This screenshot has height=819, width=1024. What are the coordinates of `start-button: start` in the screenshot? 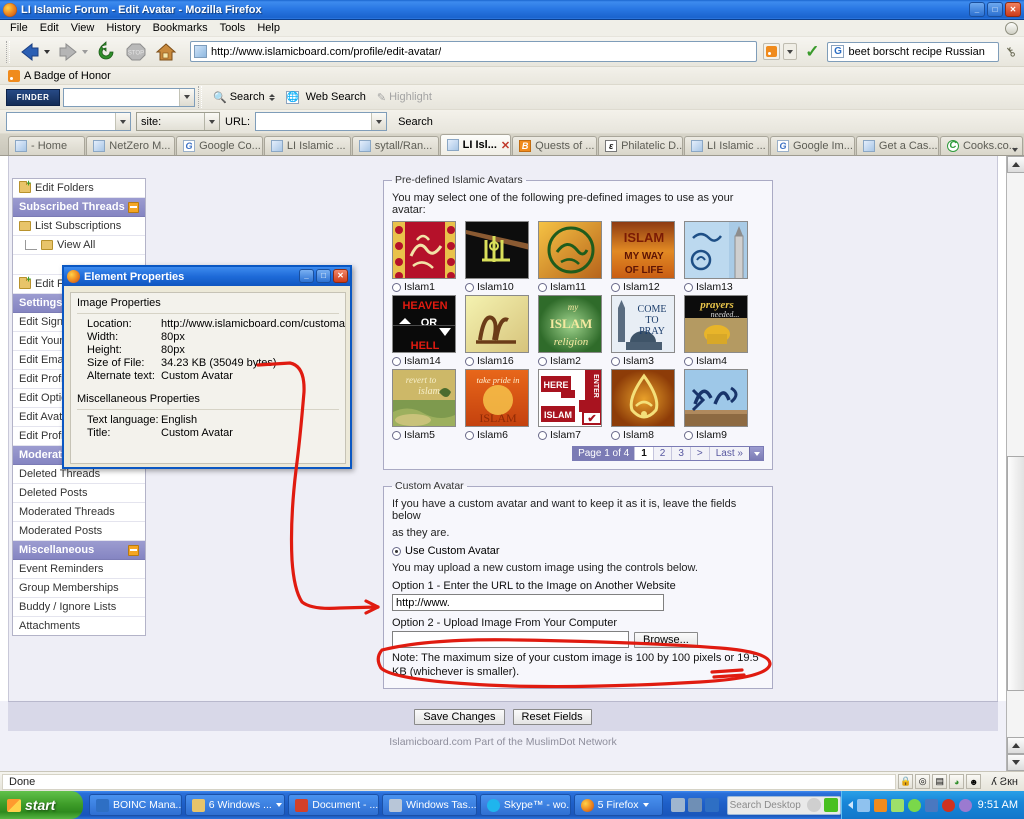 It's located at (41, 805).